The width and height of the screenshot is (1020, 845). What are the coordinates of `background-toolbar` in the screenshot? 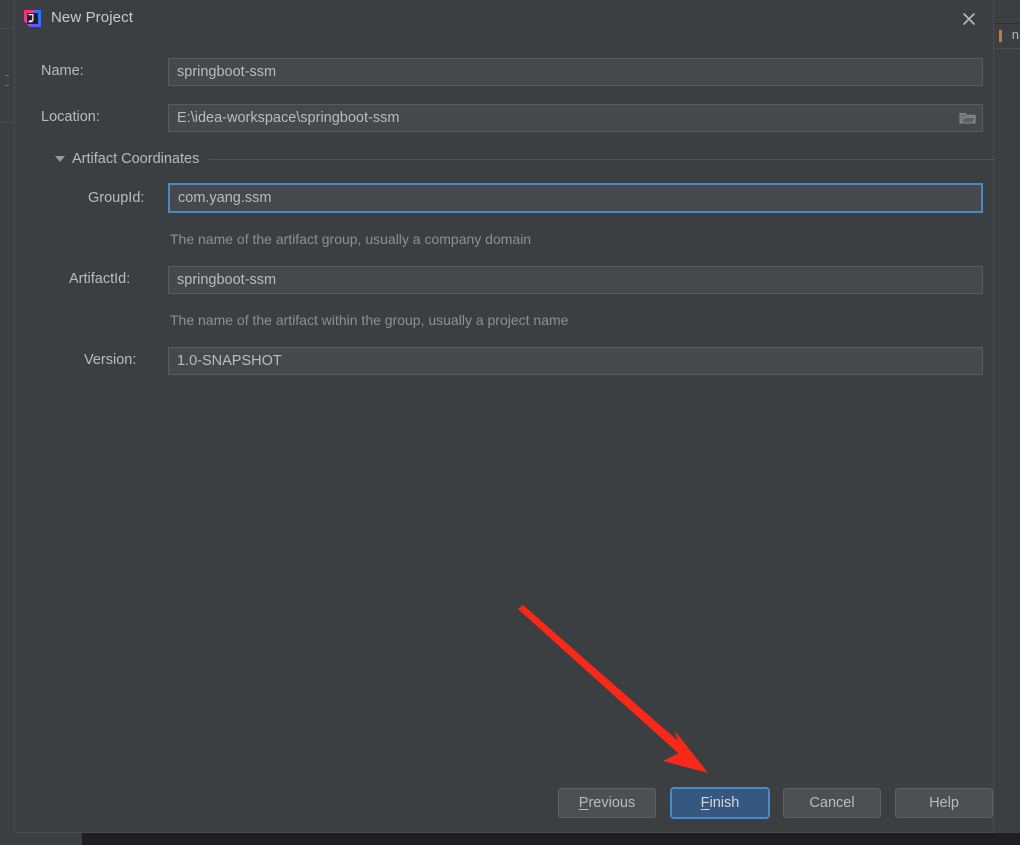 It's located at (1007, 12).